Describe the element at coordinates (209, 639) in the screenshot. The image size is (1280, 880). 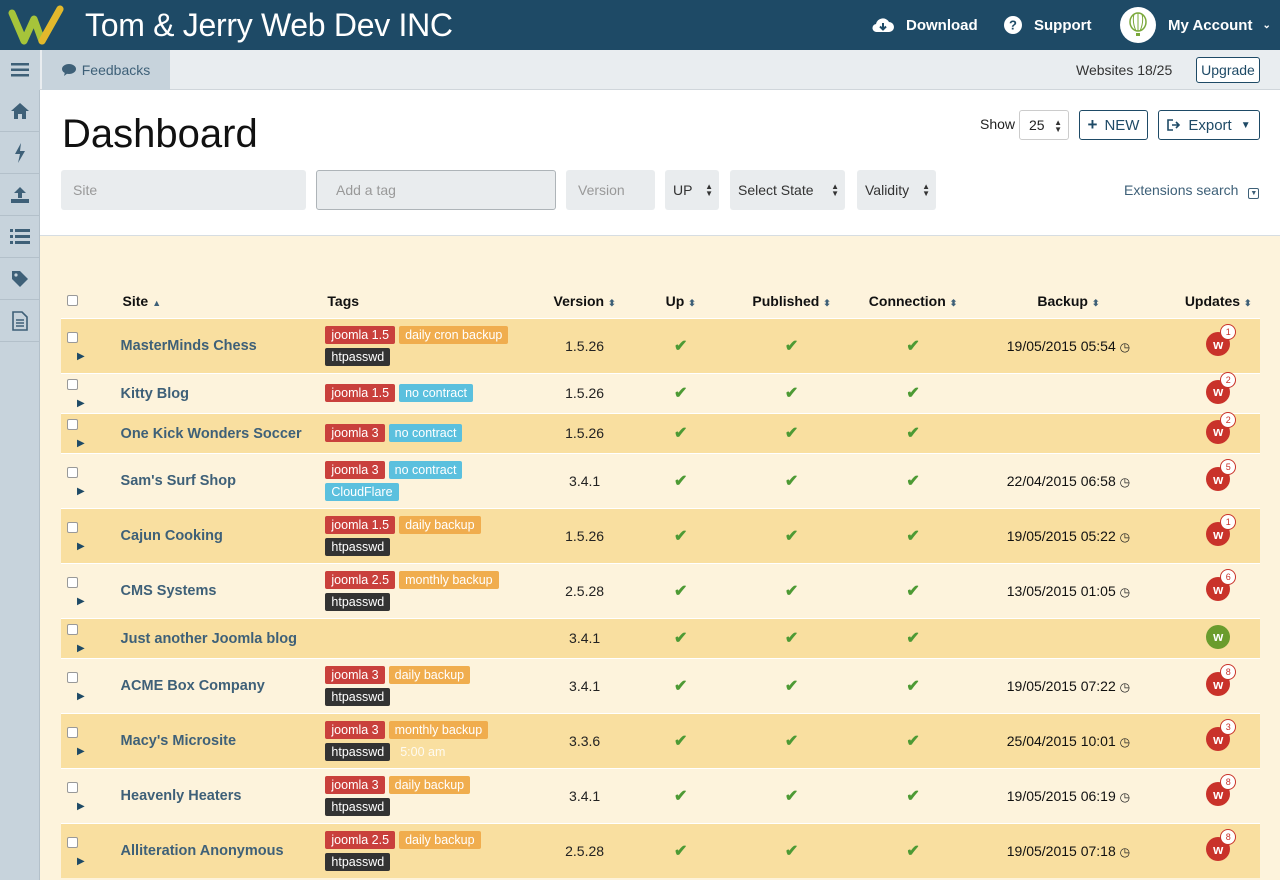
I see `site-name-link: Just another Joomla blog` at that location.